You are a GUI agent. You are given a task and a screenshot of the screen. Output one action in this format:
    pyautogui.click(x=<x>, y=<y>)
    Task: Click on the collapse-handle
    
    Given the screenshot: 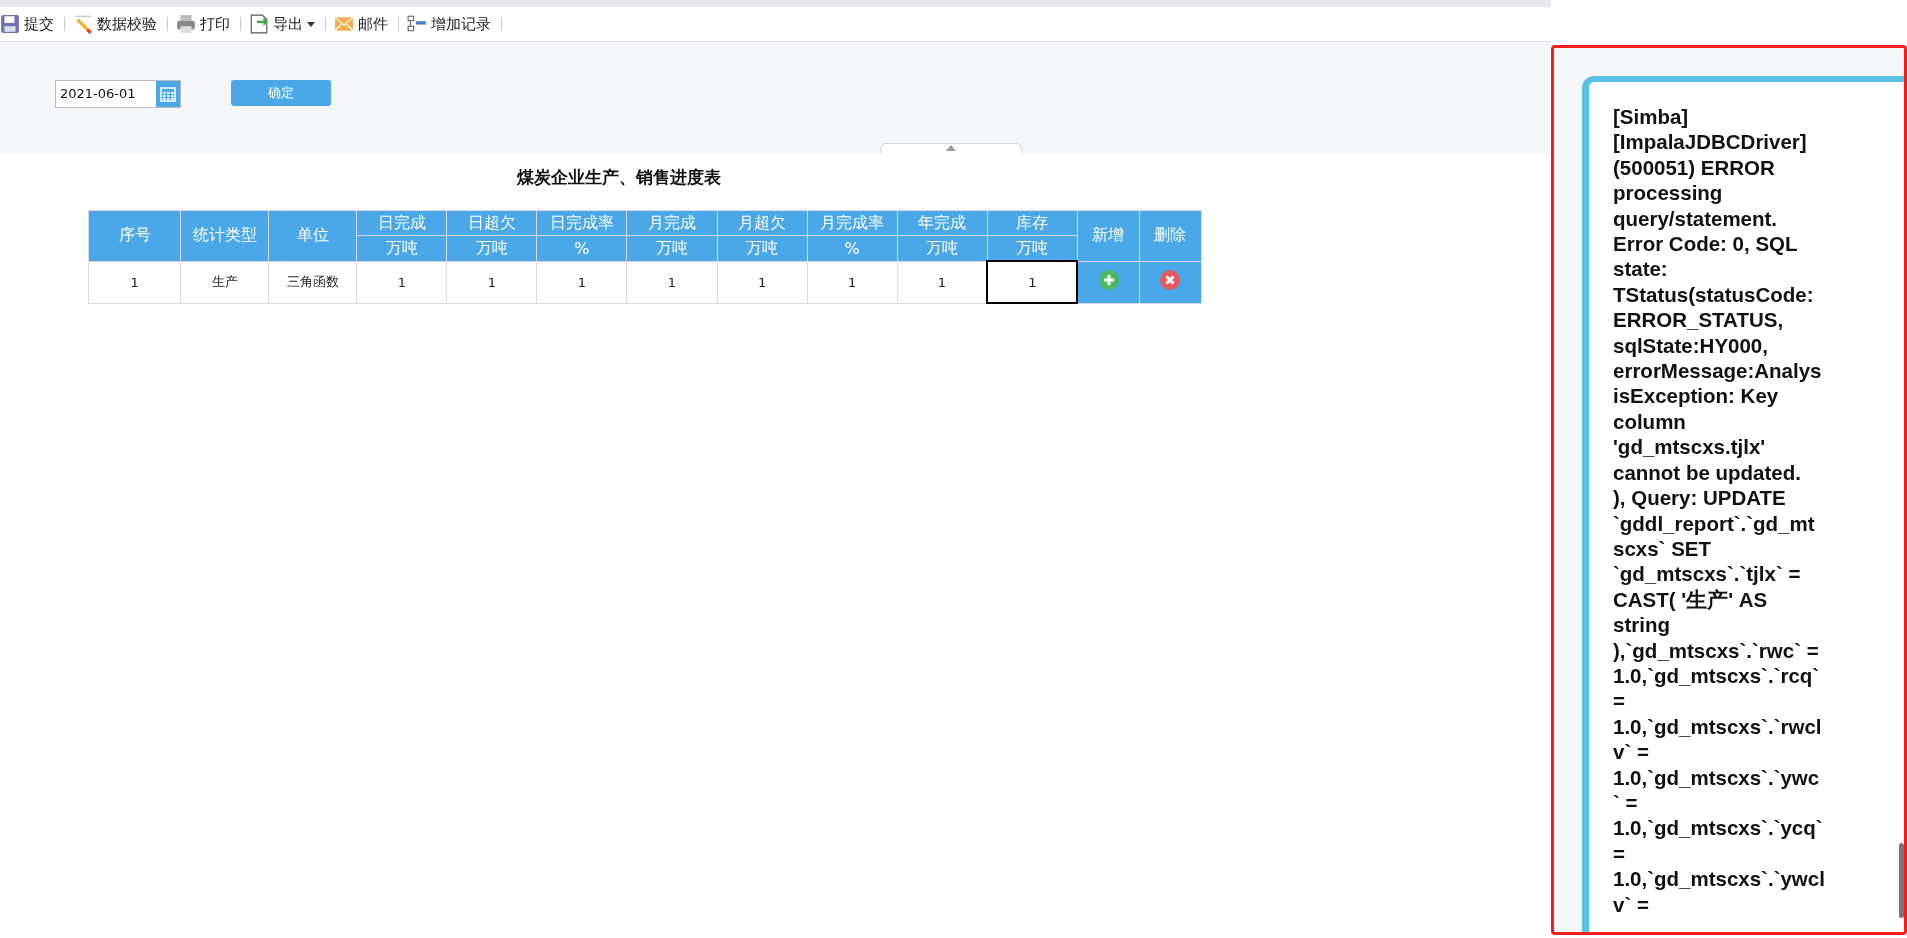 What is the action you would take?
    pyautogui.click(x=951, y=148)
    